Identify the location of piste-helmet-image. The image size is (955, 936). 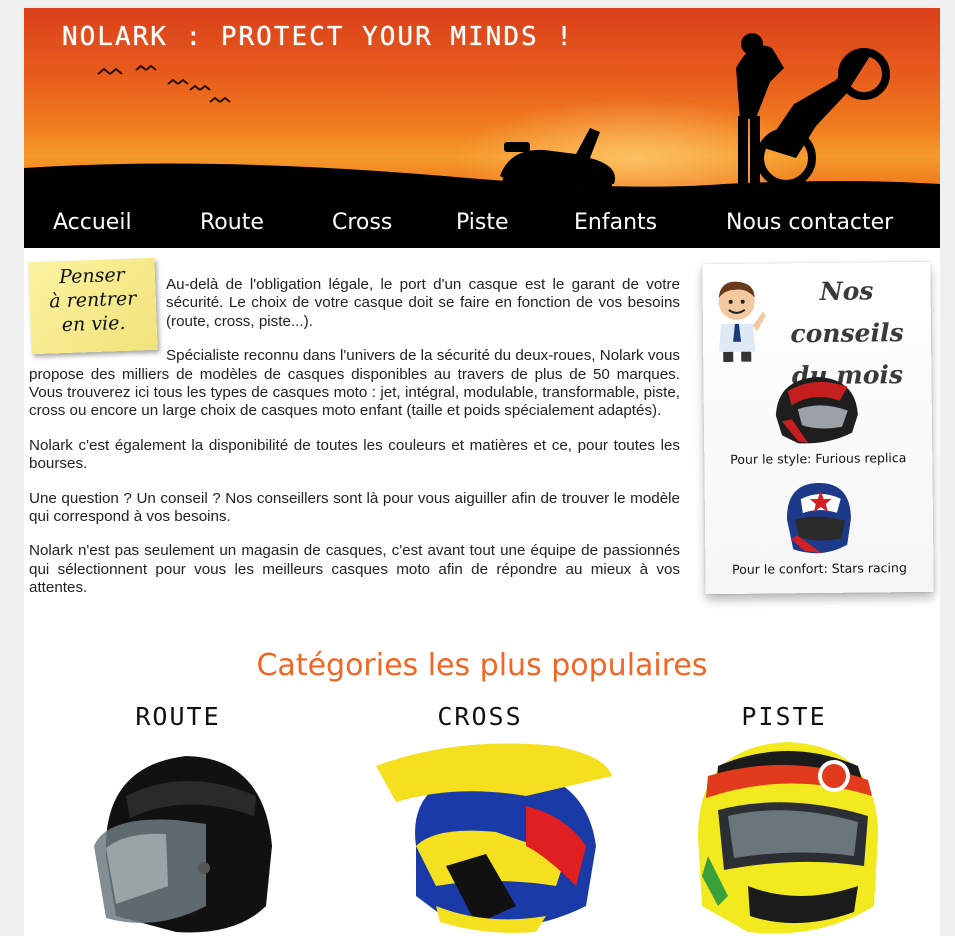
(788, 836).